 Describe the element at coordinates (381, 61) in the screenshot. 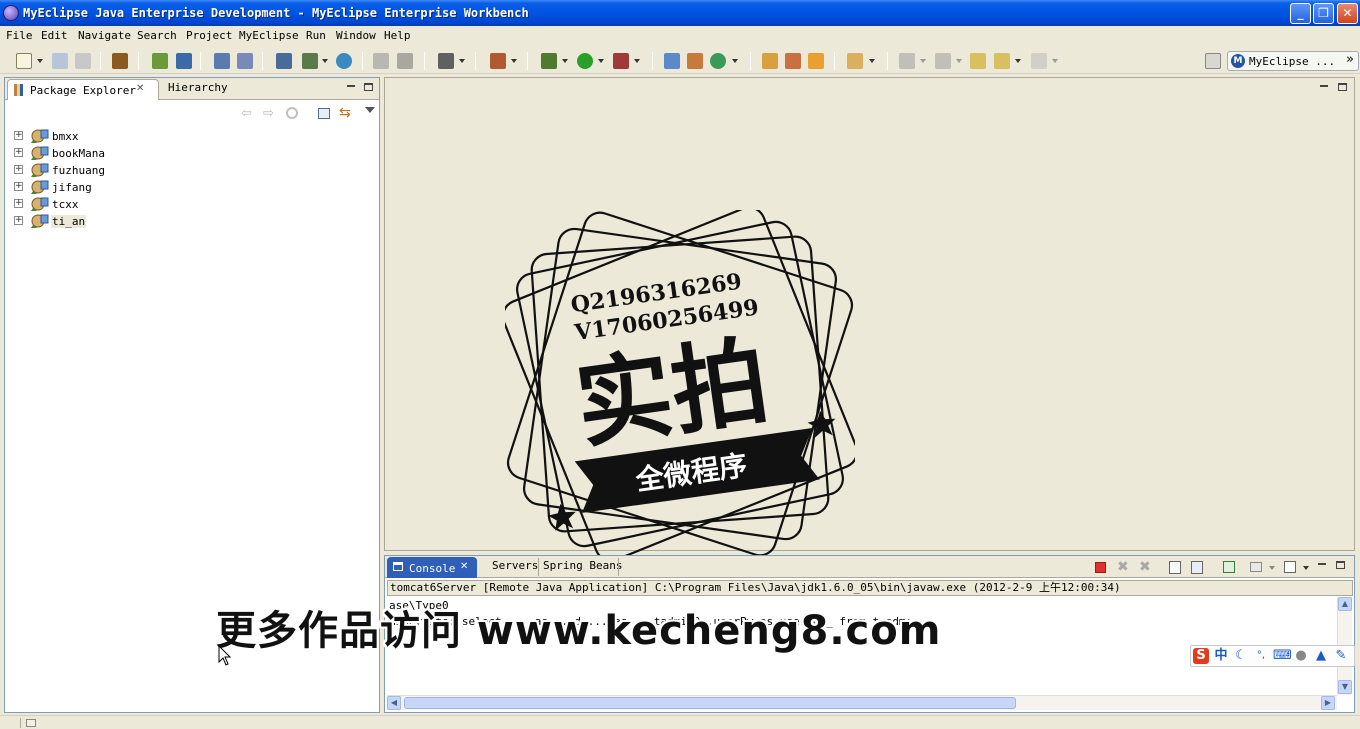

I see `db-icon` at that location.